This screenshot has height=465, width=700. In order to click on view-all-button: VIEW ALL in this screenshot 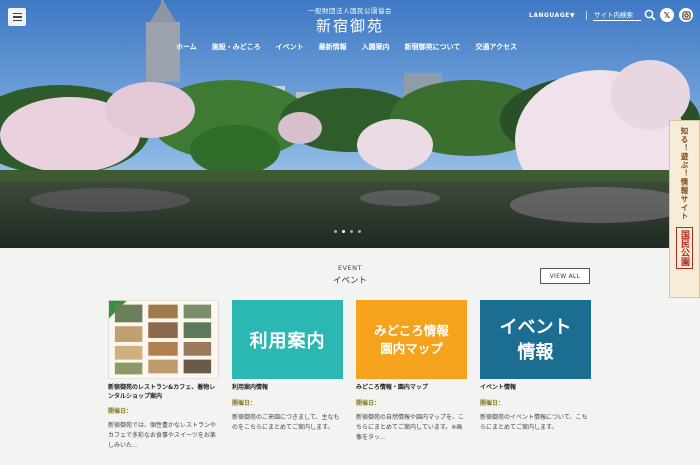, I will do `click(565, 276)`.